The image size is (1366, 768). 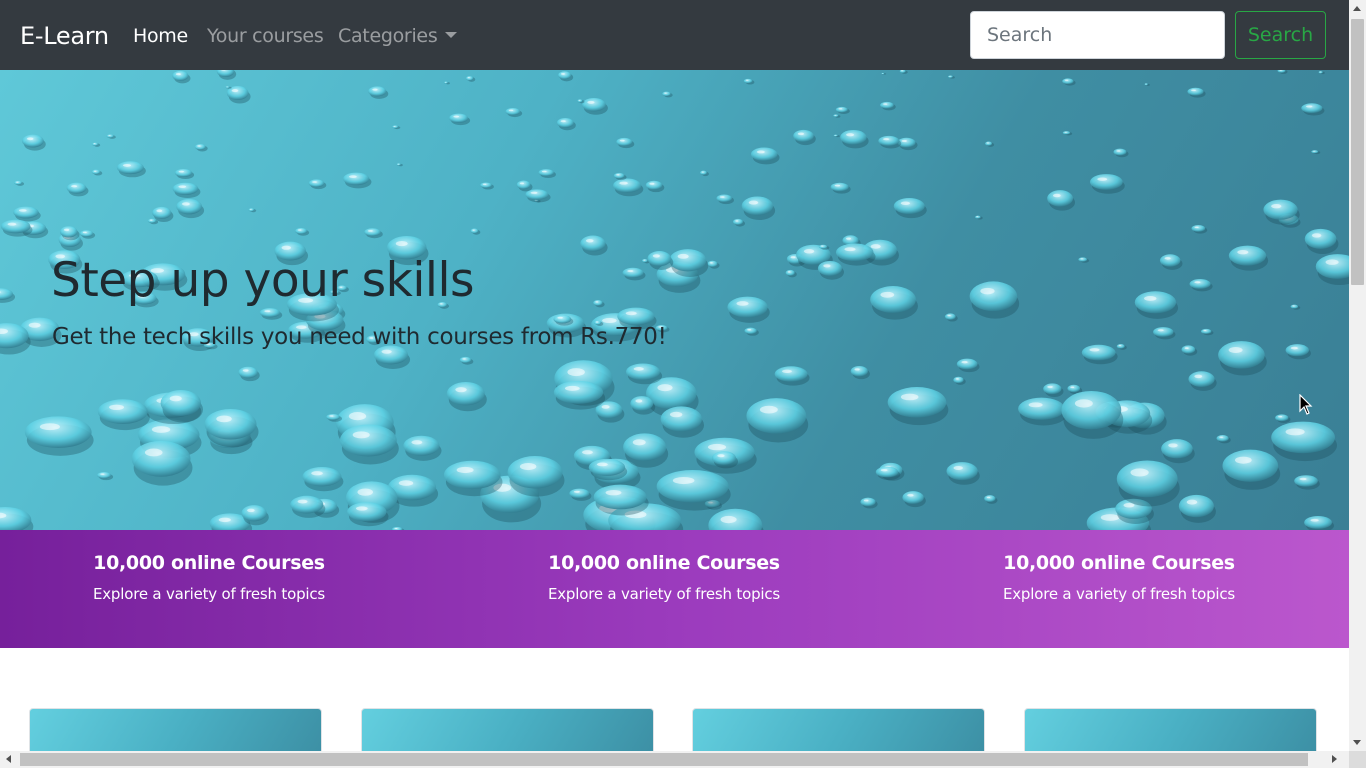 What do you see at coordinates (265, 36) in the screenshot?
I see `nav-your-courses-link: Your courses` at bounding box center [265, 36].